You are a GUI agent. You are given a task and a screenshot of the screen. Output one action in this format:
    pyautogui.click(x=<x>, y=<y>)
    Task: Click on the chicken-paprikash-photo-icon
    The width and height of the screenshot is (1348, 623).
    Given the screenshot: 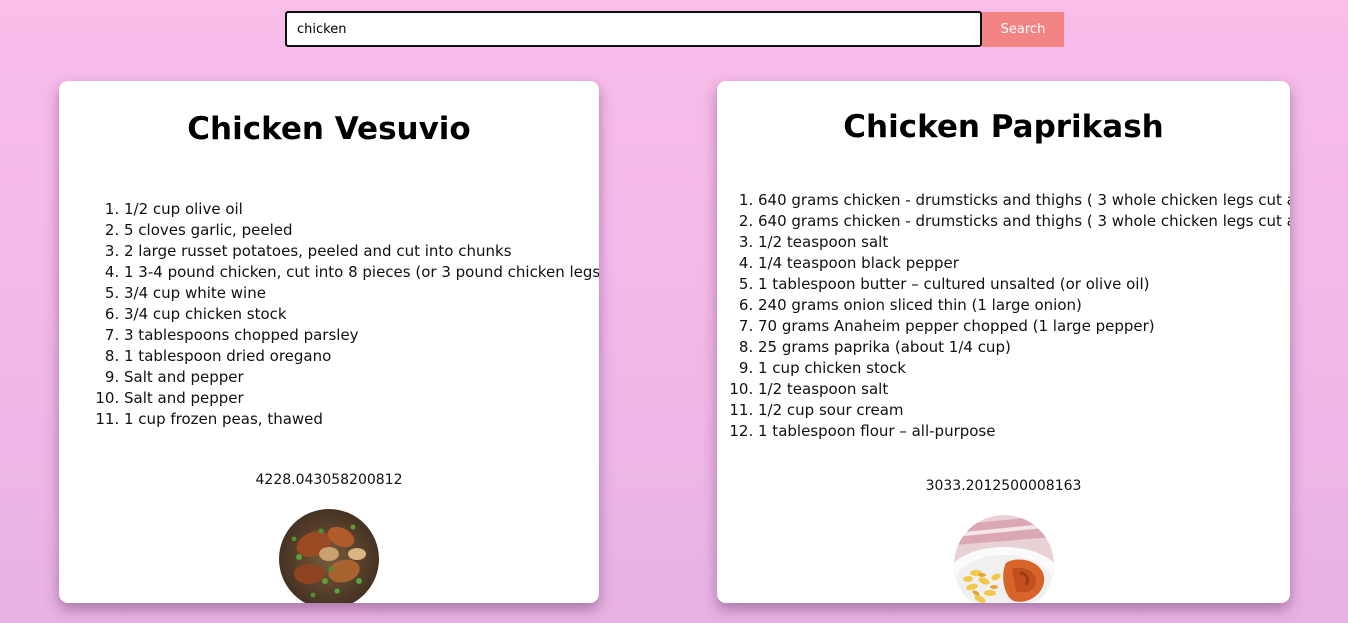 What is the action you would take?
    pyautogui.click(x=1003, y=559)
    